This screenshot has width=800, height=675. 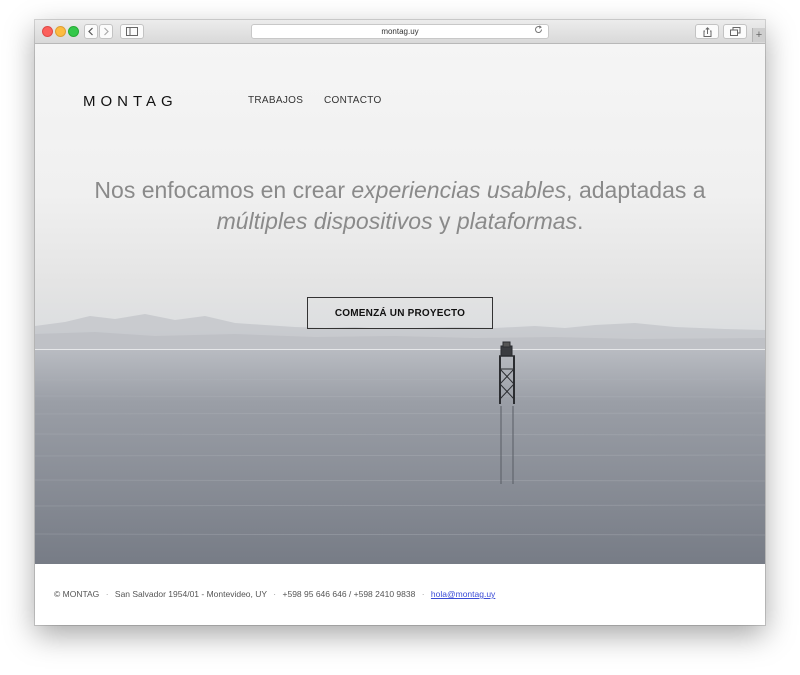 I want to click on footer-phones: +598 95 646 646 / +598 2410 9838, so click(x=349, y=594).